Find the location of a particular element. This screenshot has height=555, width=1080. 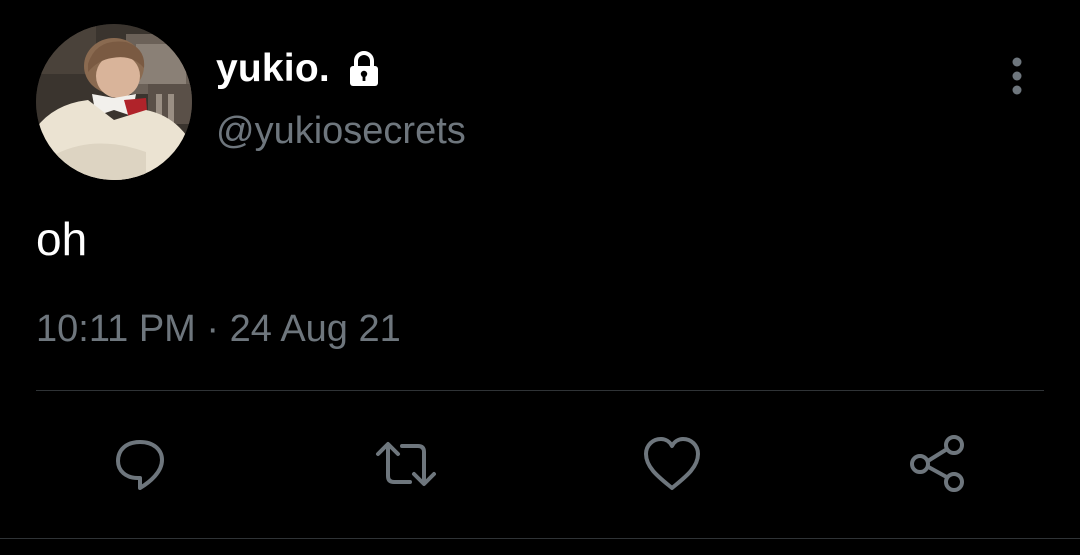

avatar-photo is located at coordinates (114, 102).